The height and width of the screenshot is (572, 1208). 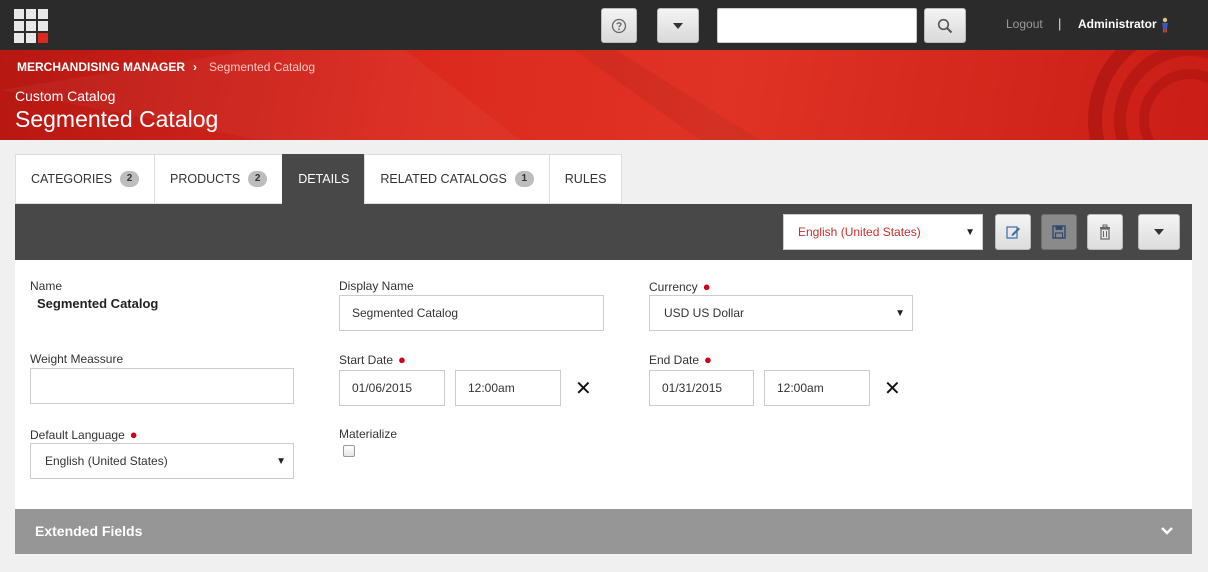 I want to click on end-time-field: 12:00am, so click(x=817, y=388).